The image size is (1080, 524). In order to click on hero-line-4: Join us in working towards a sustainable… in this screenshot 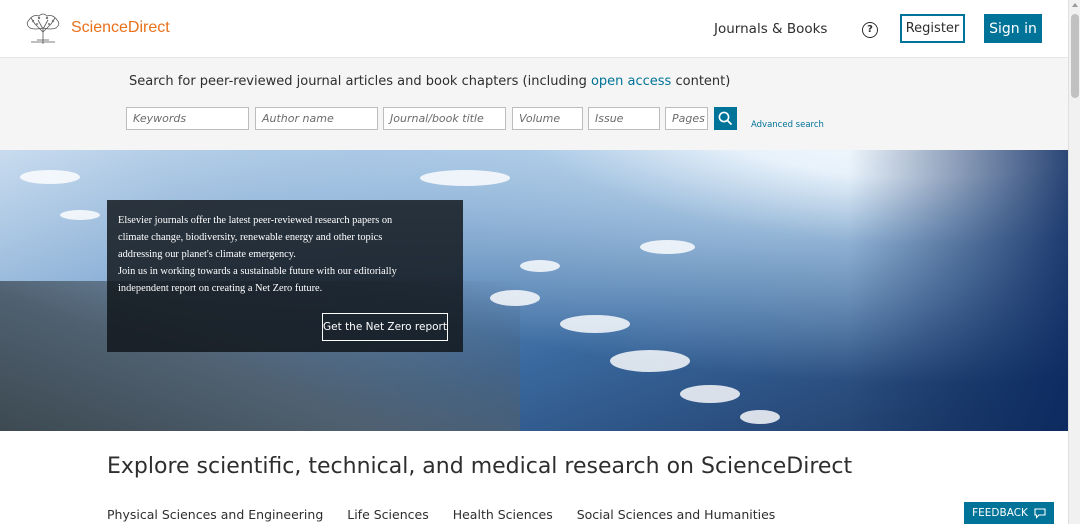, I will do `click(257, 271)`.